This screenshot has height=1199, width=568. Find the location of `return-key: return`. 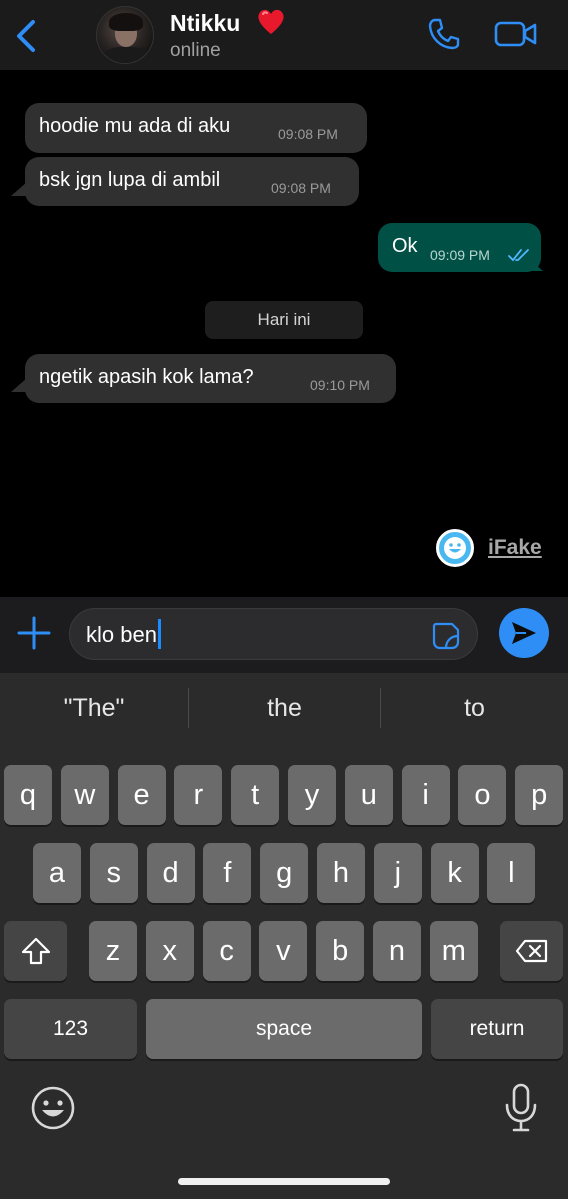

return-key: return is located at coordinates (497, 1029).